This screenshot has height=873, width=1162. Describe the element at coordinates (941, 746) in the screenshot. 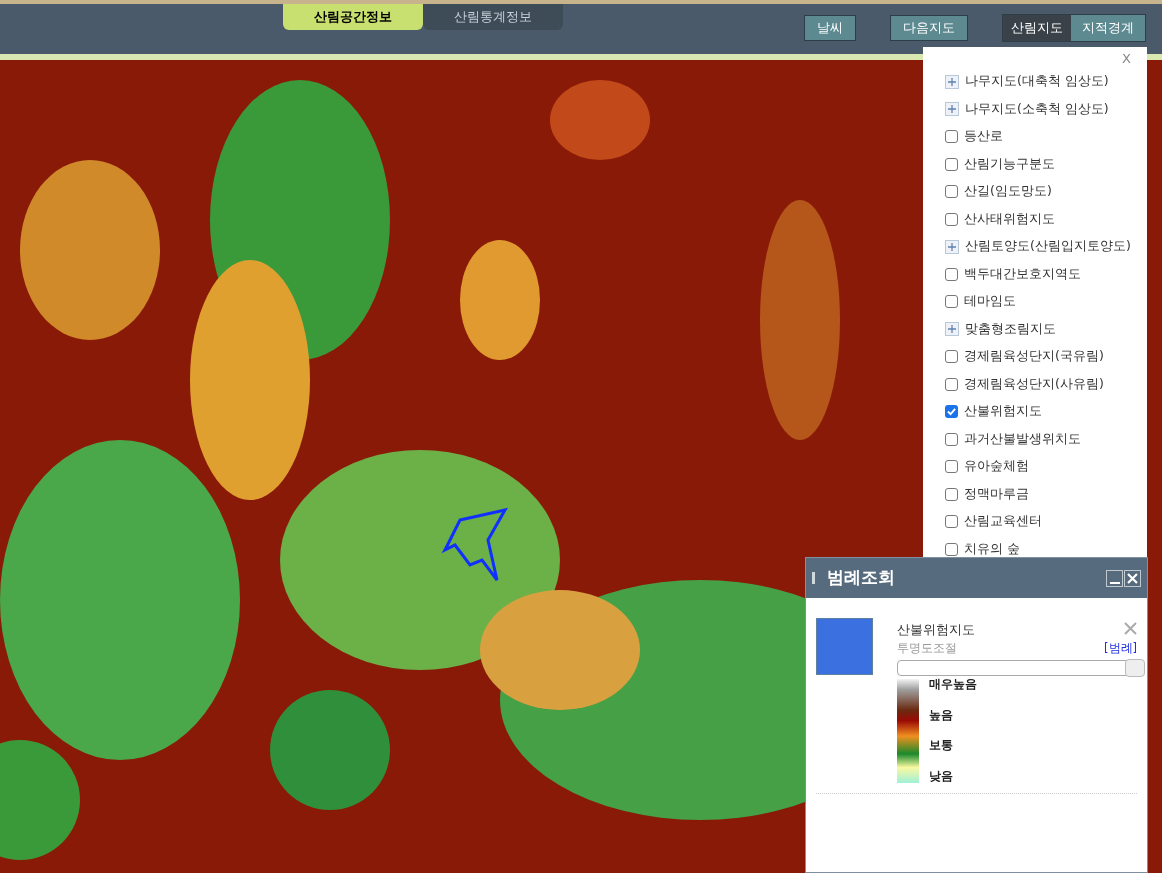

I see `legend-class-label: 보통` at that location.